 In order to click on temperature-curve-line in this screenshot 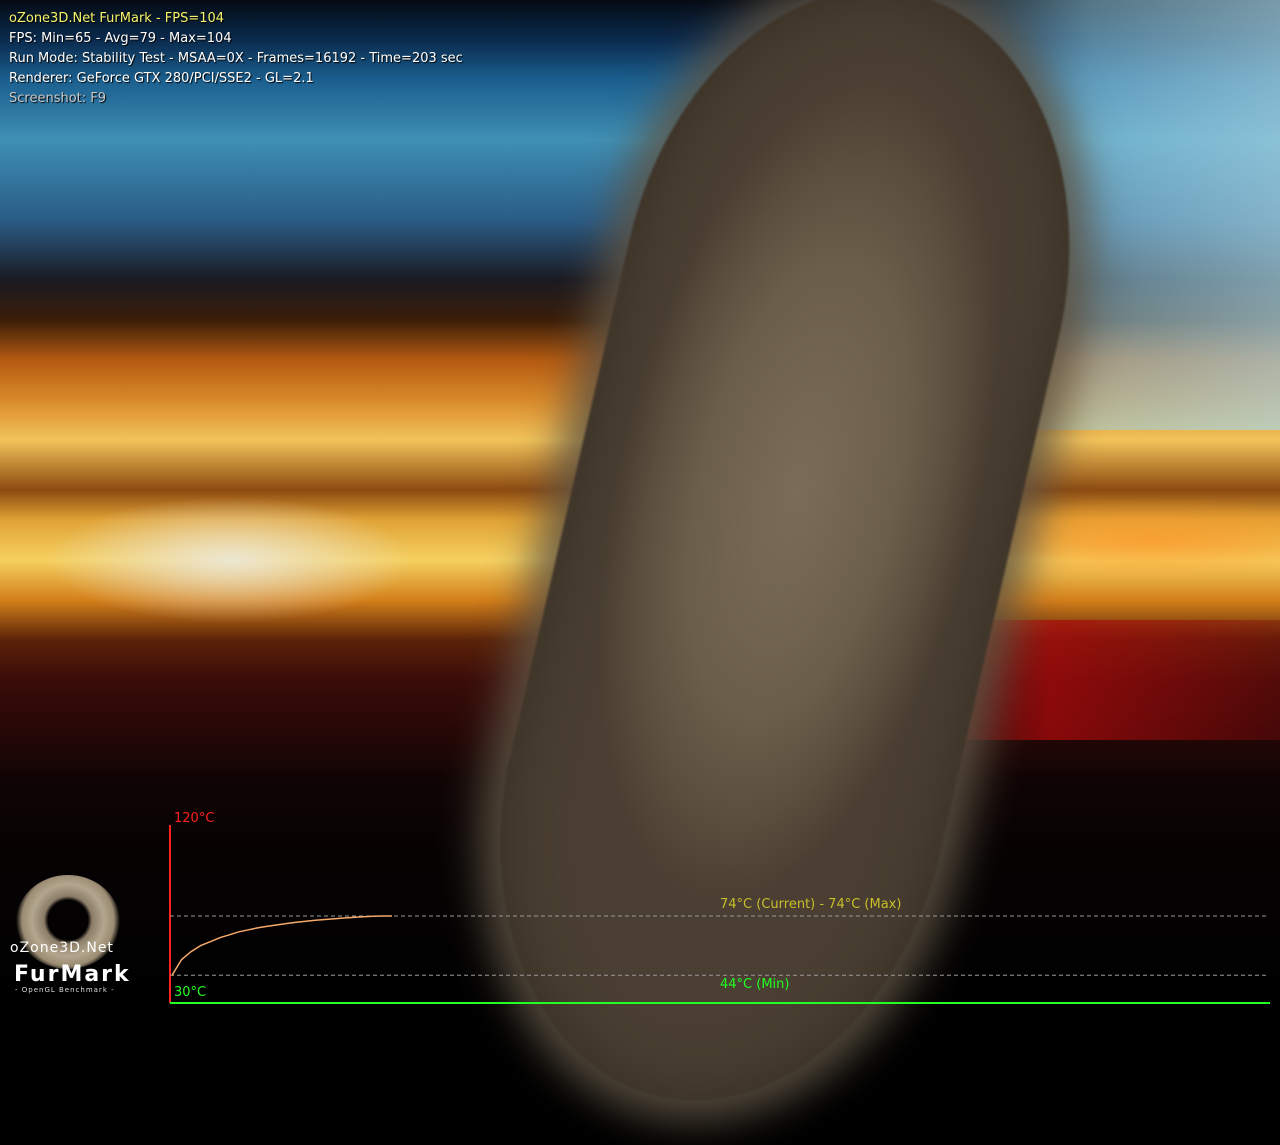, I will do `click(281, 945)`.